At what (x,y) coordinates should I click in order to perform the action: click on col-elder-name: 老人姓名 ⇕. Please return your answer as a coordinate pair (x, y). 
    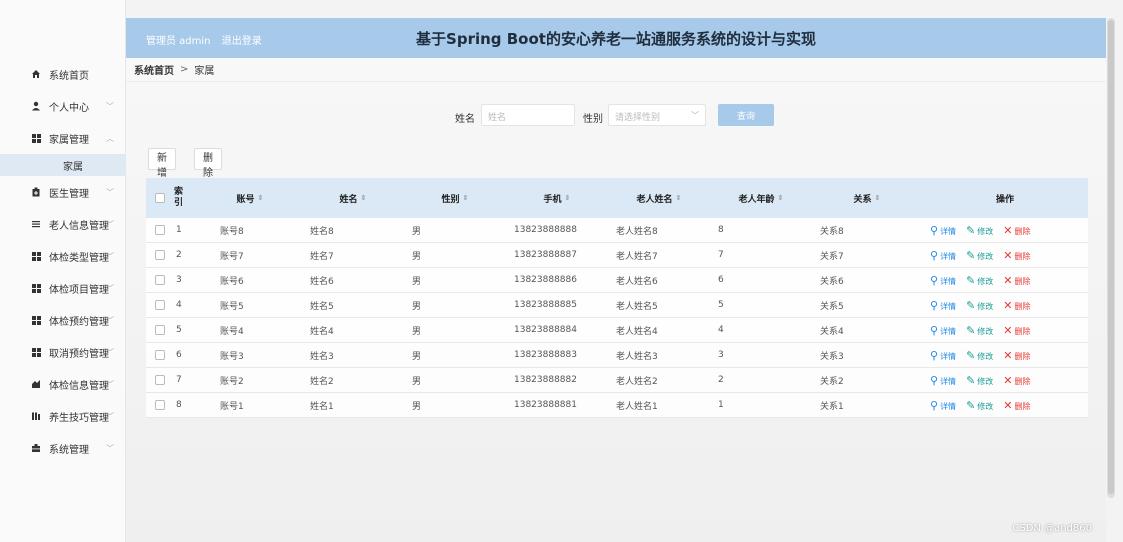
    Looking at the image, I should click on (659, 198).